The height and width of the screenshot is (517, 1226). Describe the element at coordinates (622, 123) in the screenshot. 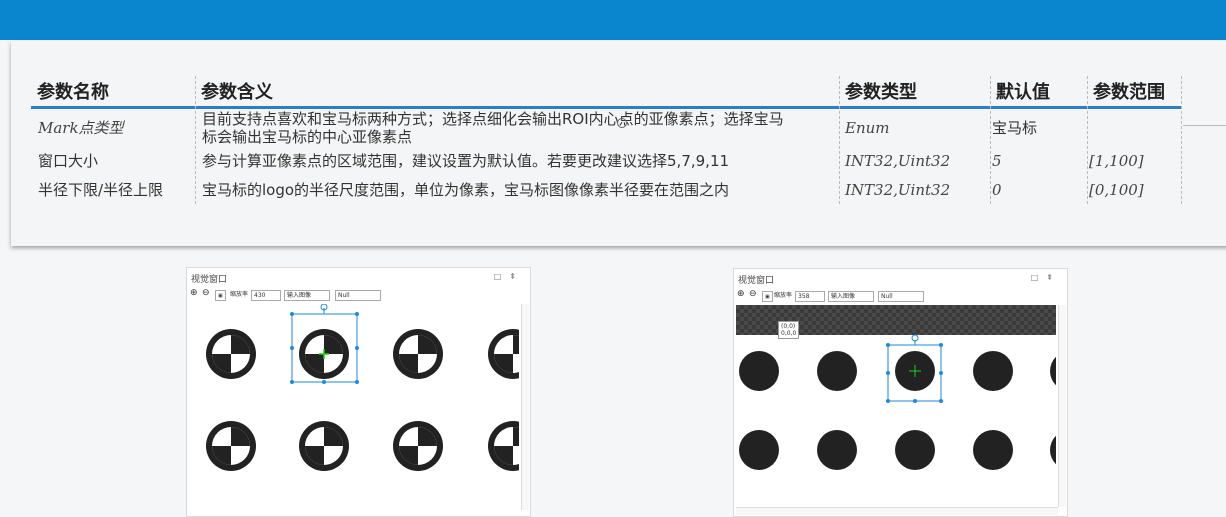

I see `mouse-cursor-icon` at that location.